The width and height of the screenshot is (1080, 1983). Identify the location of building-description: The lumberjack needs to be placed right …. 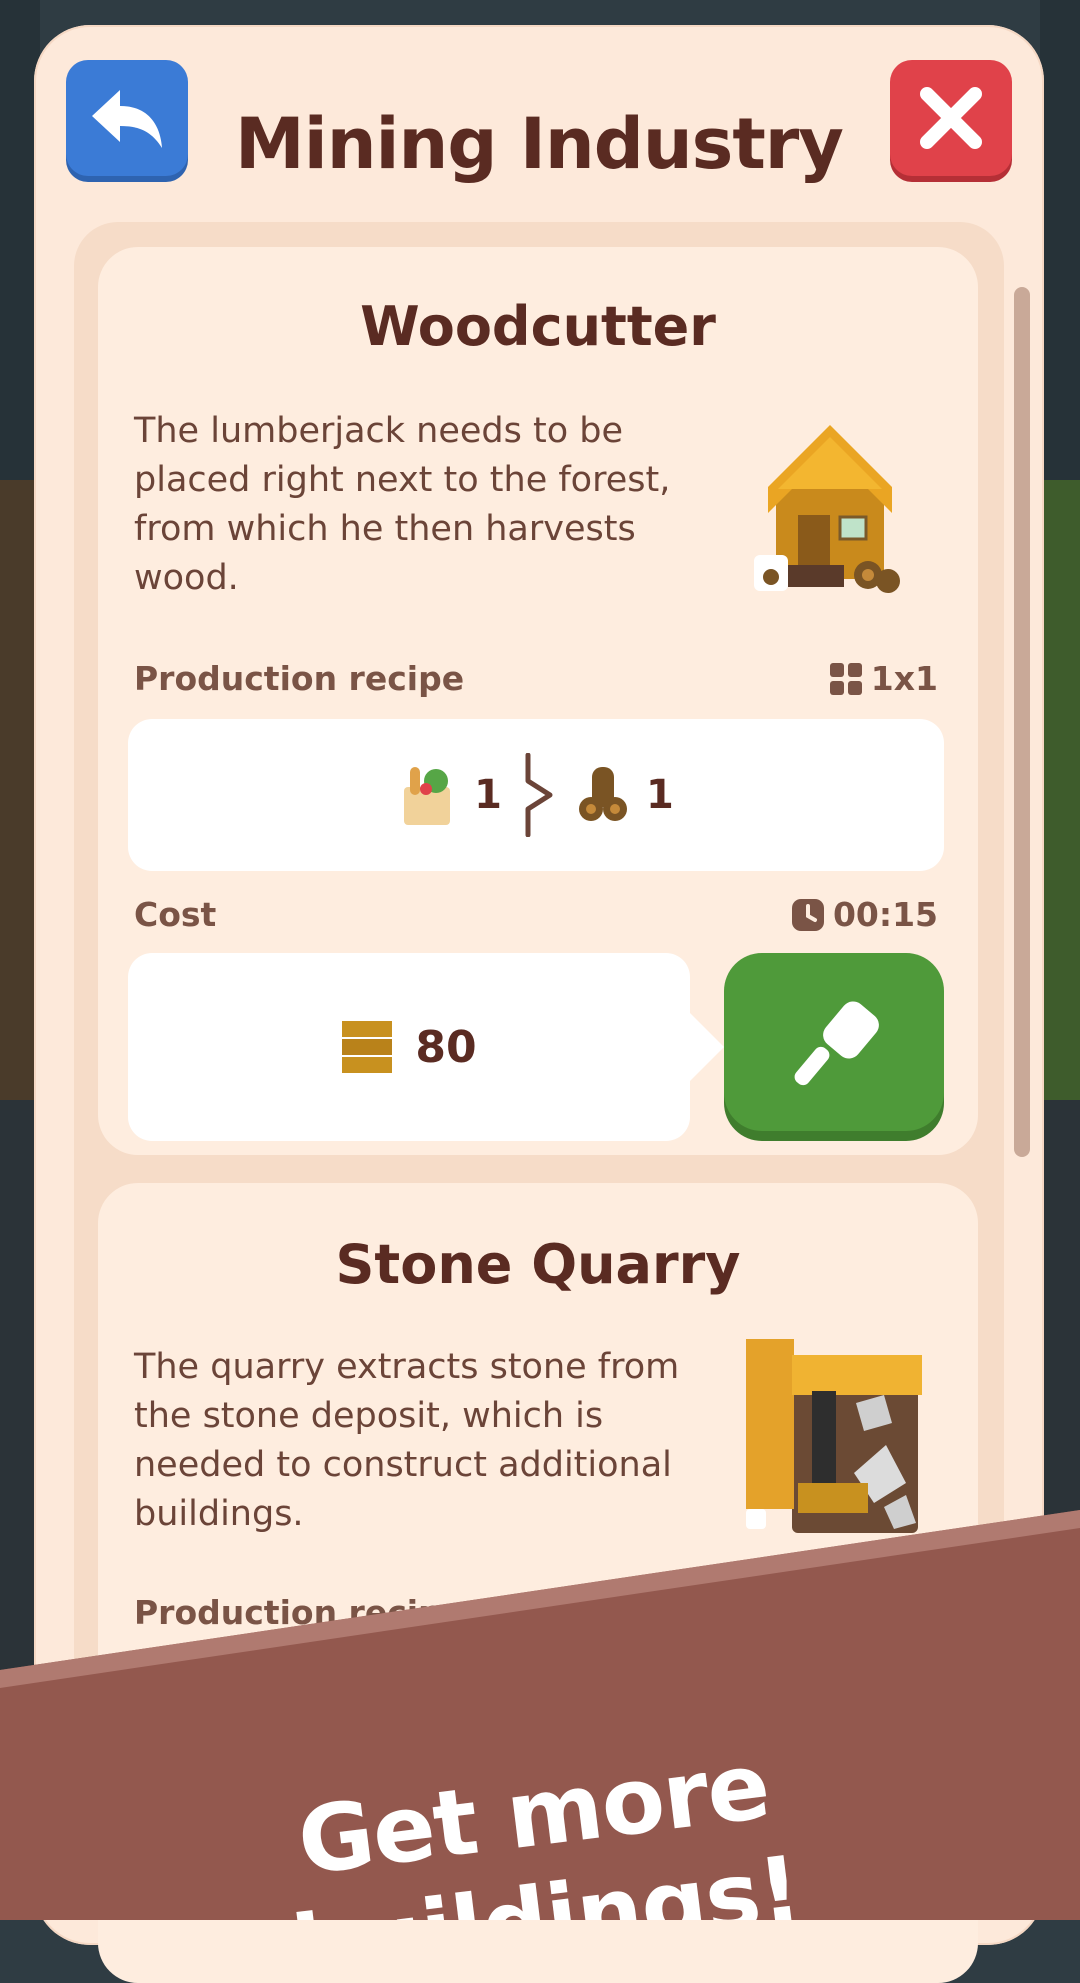
(402, 504).